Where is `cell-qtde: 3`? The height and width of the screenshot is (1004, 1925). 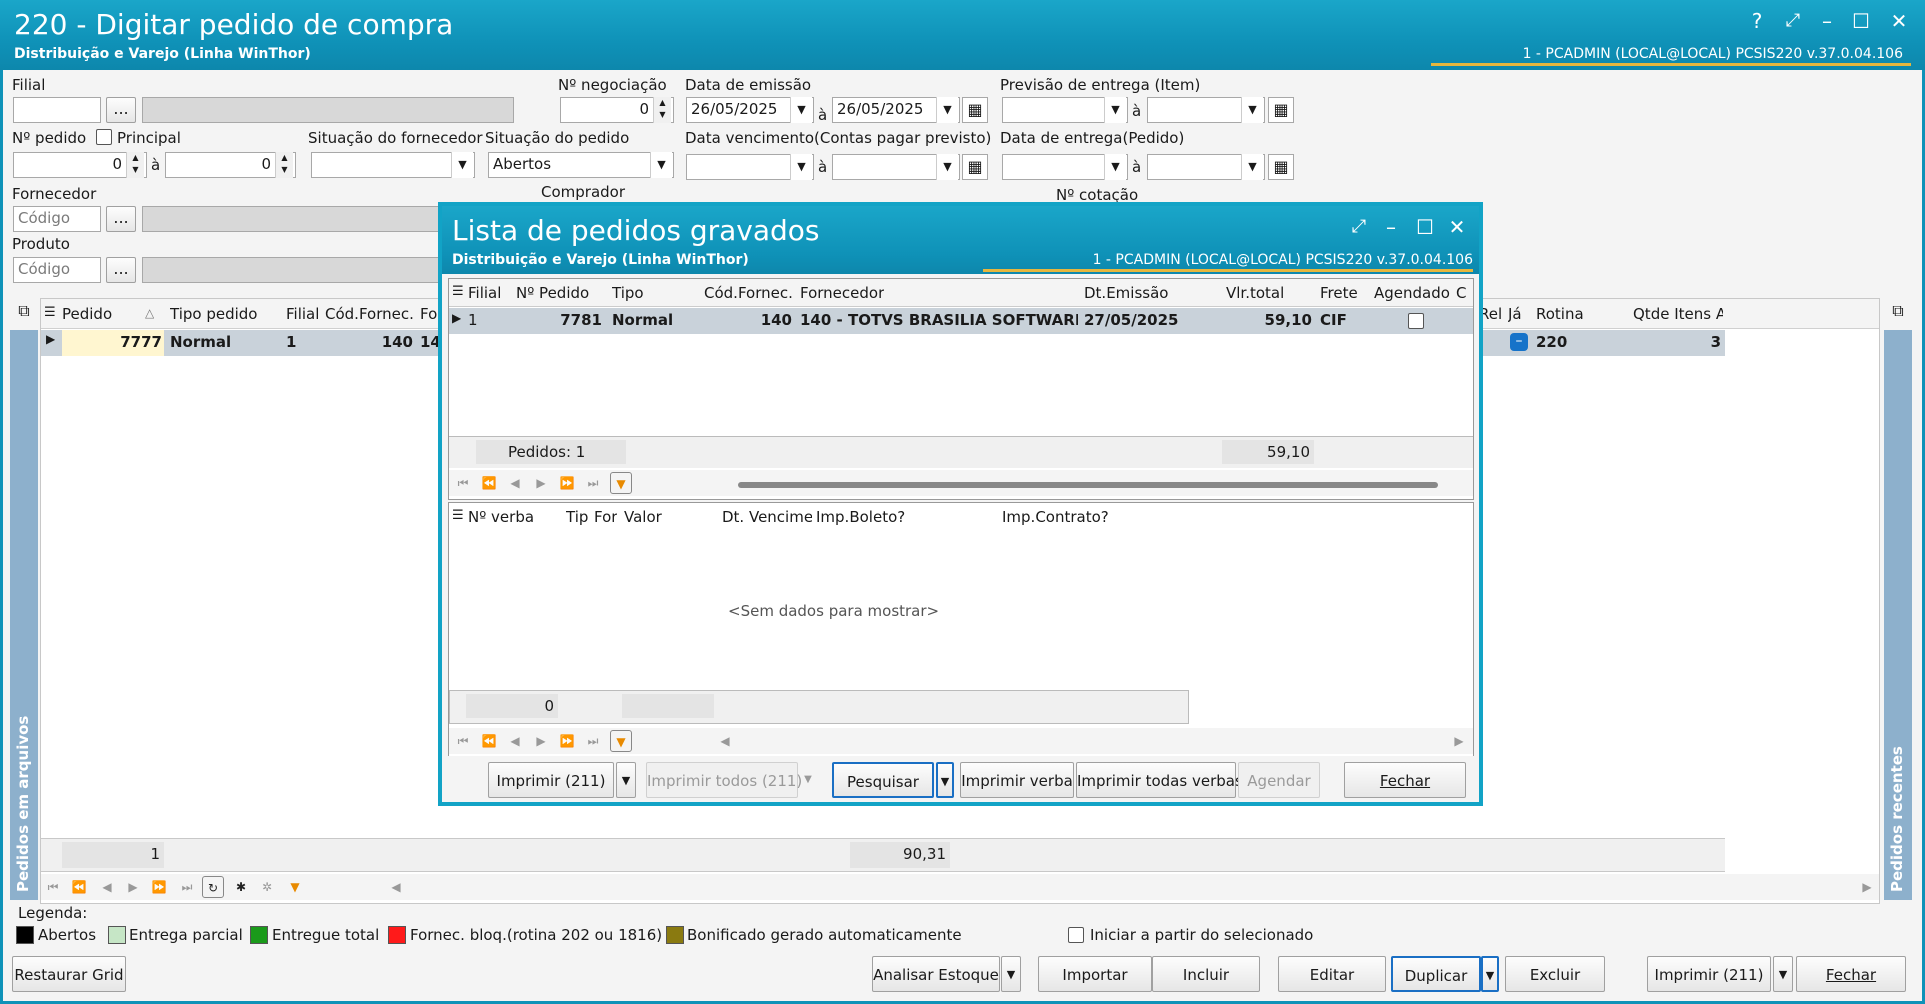 cell-qtde: 3 is located at coordinates (1677, 342).